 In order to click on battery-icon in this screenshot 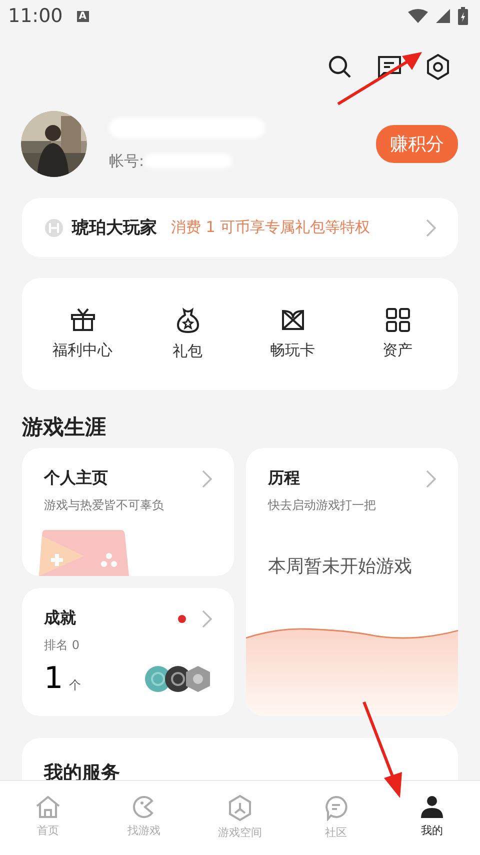, I will do `click(463, 16)`.